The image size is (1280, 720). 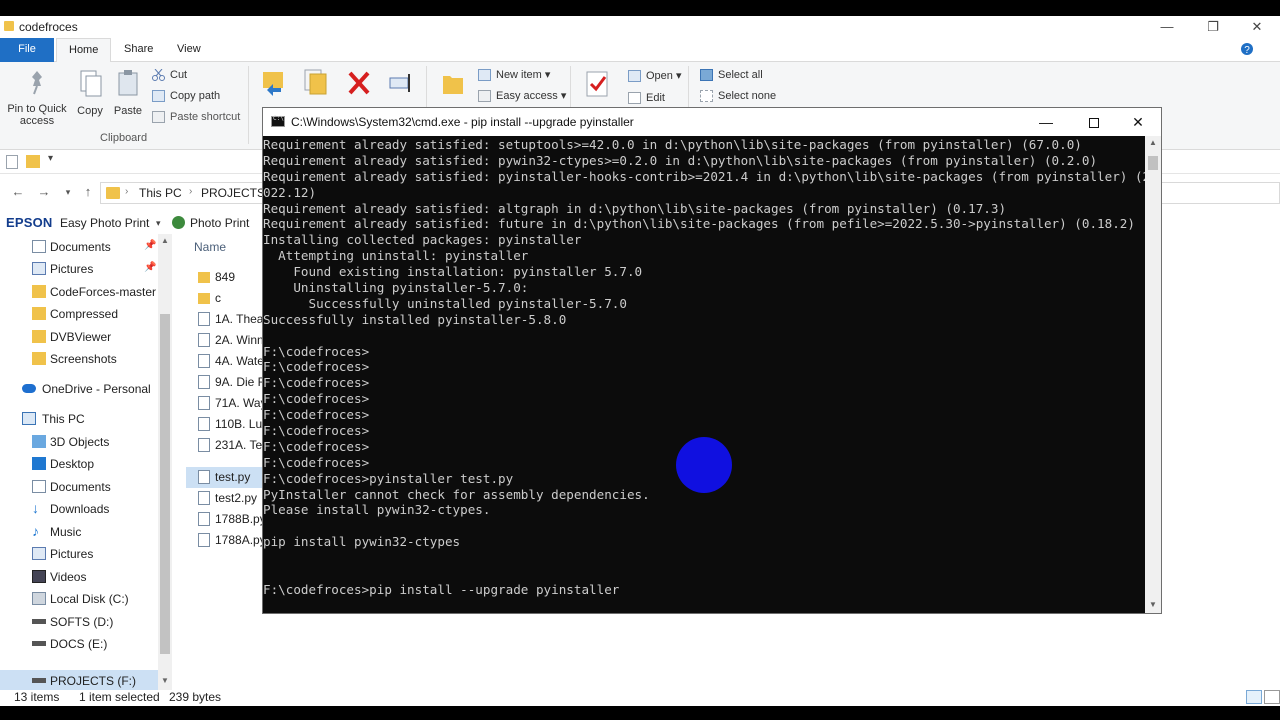 What do you see at coordinates (79, 532) in the screenshot?
I see `nav-item-music: ♪ Music` at bounding box center [79, 532].